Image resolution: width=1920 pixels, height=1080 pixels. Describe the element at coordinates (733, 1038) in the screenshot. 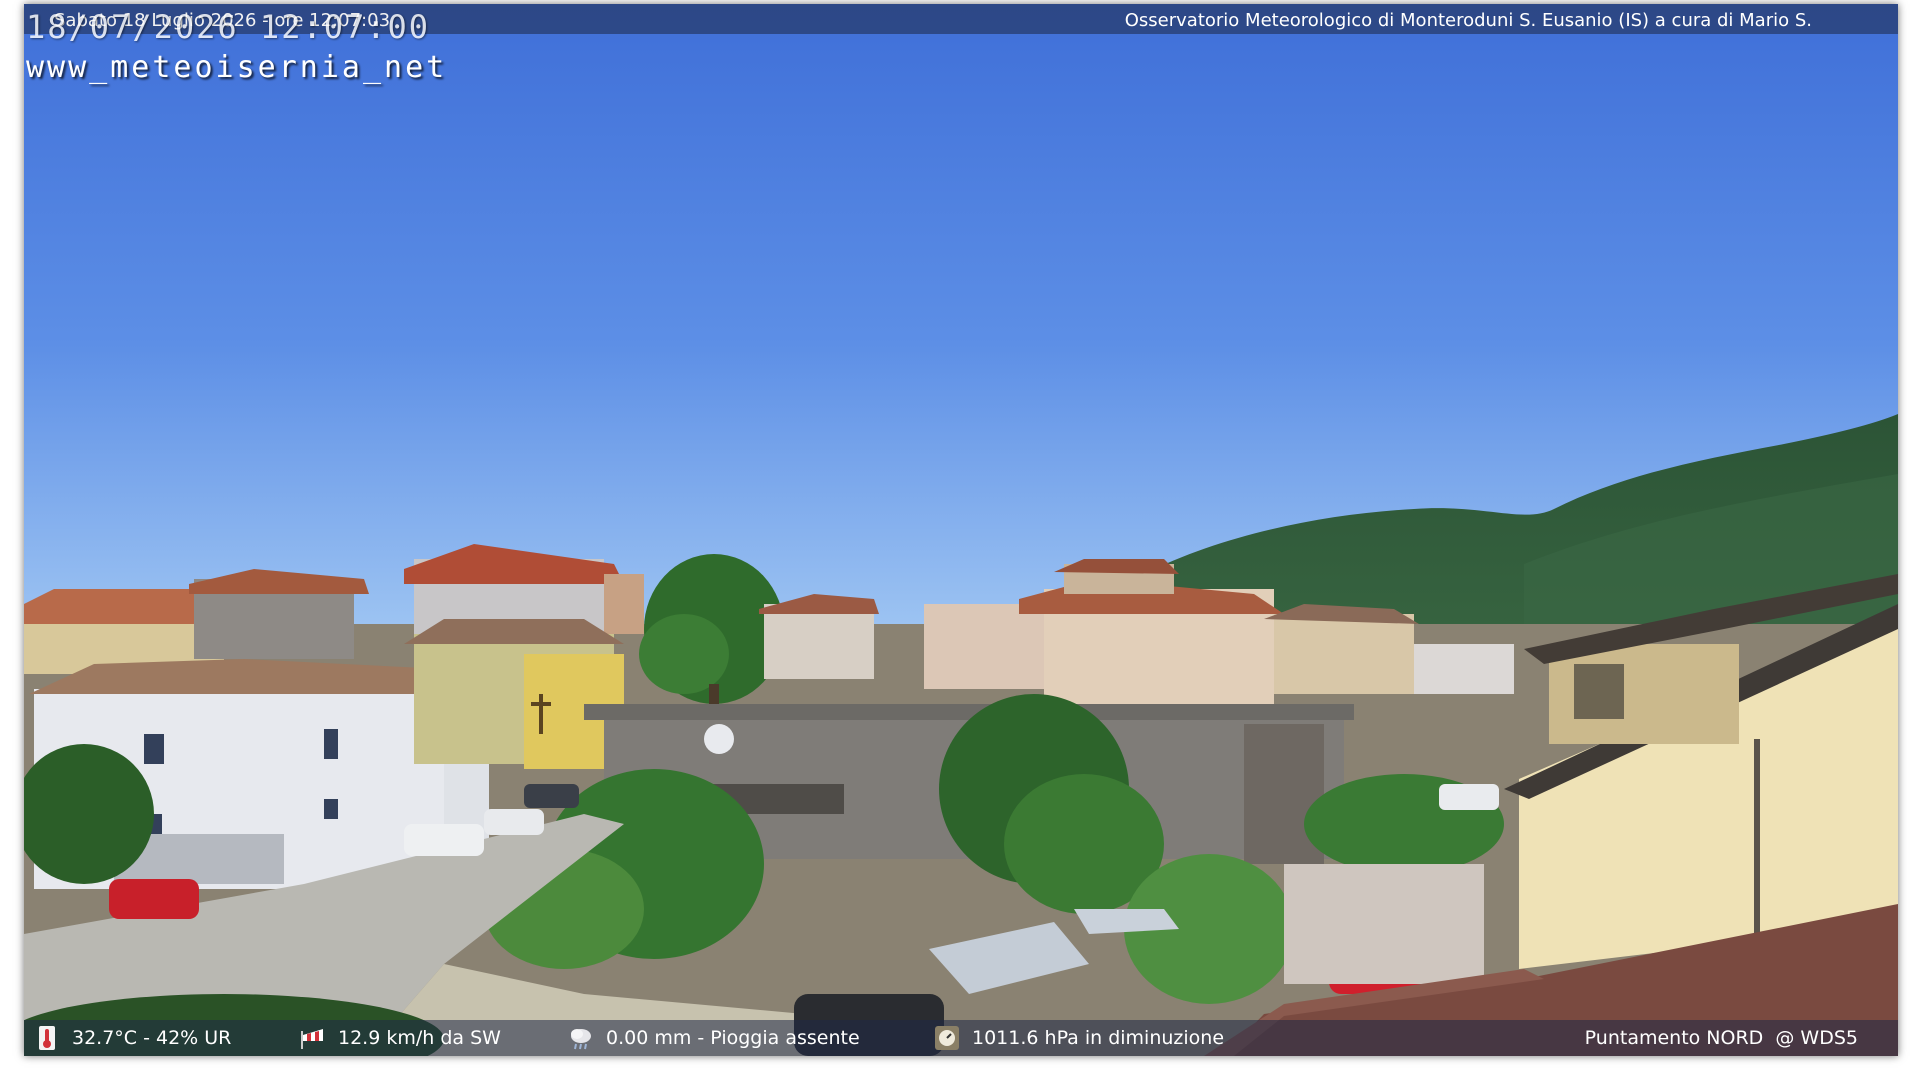

I see `rain-value: 0.00 mm - Pioggia assente` at that location.